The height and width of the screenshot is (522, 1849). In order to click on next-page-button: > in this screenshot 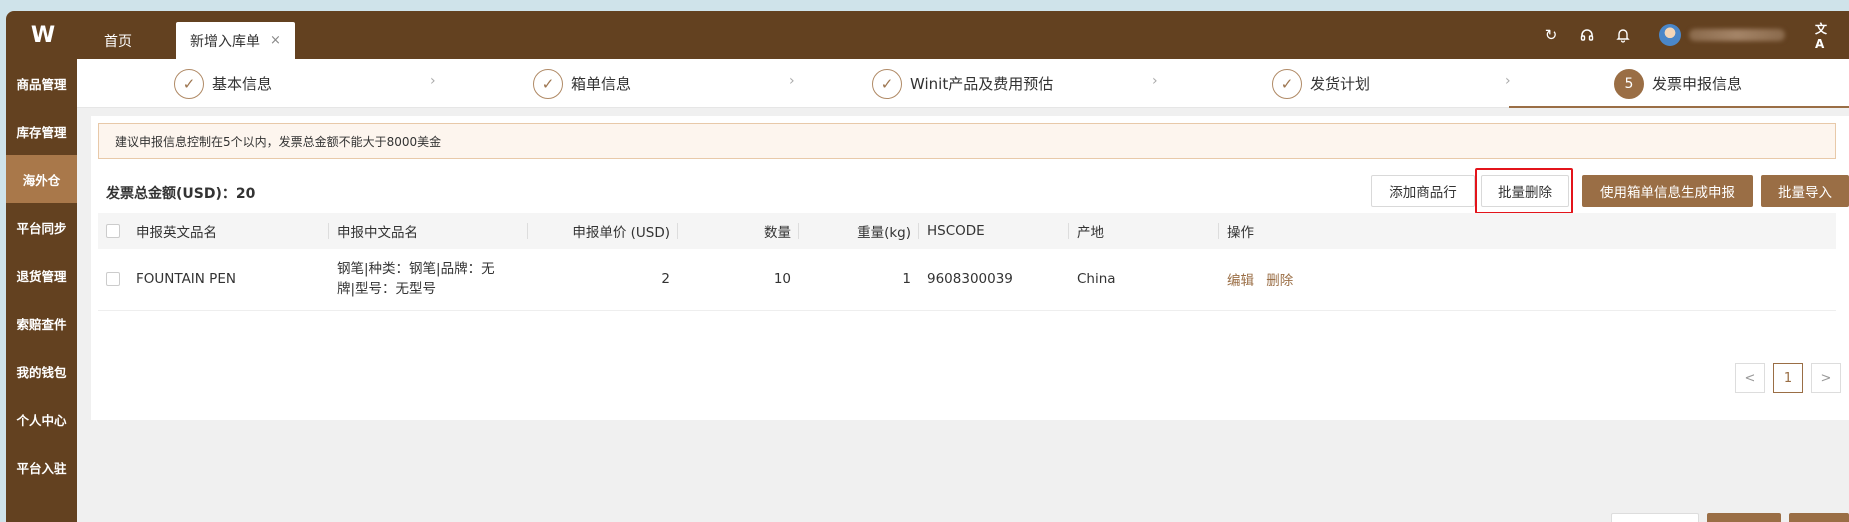, I will do `click(1826, 378)`.